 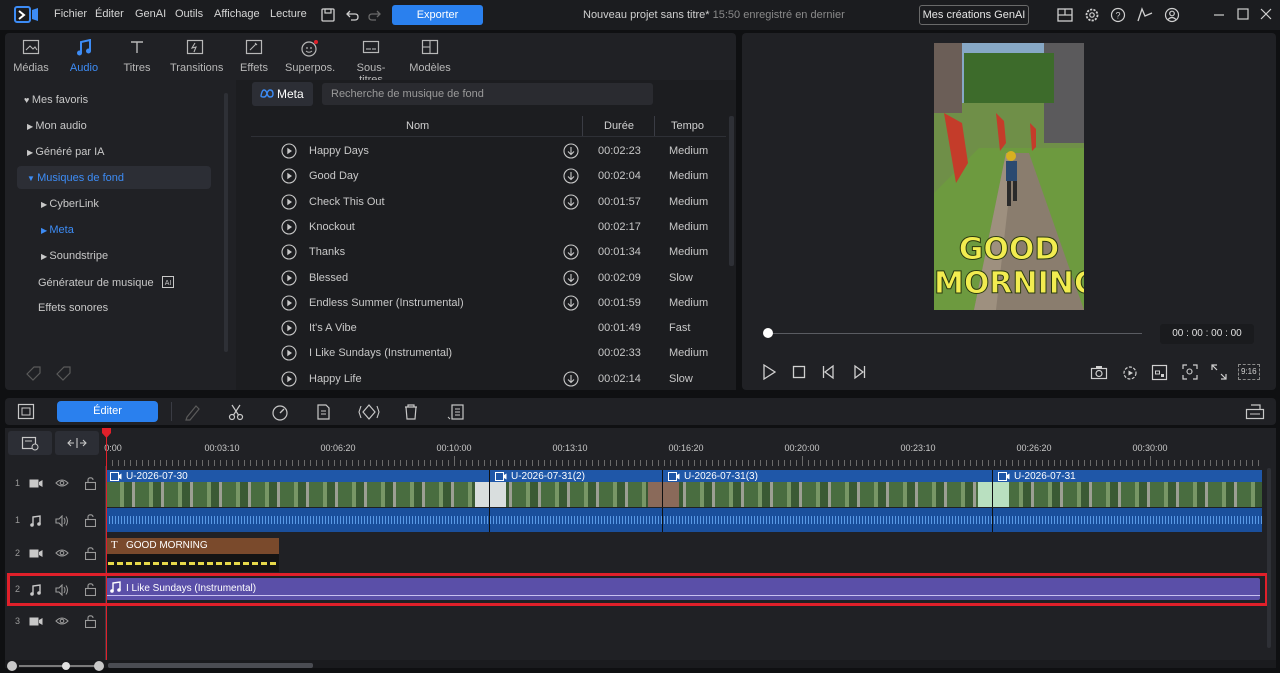 What do you see at coordinates (210, 665) in the screenshot?
I see `timeline-horizontal-scrollbar` at bounding box center [210, 665].